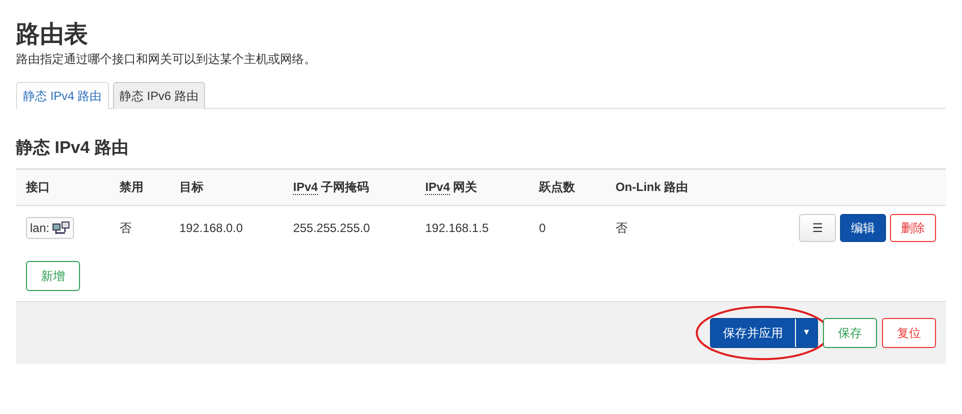 This screenshot has height=414, width=962. I want to click on menu-button: ☰, so click(817, 228).